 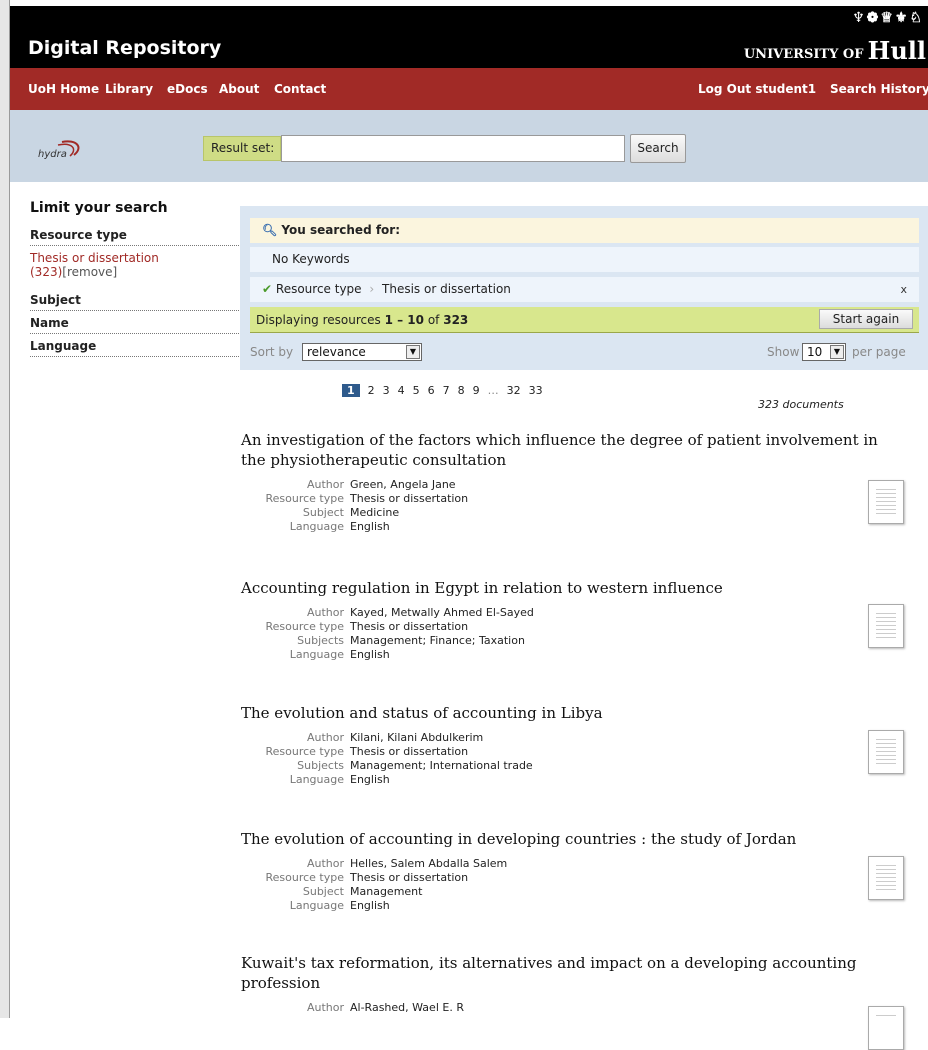 What do you see at coordinates (136, 237) in the screenshot?
I see `facet-resource-type: Resource type` at bounding box center [136, 237].